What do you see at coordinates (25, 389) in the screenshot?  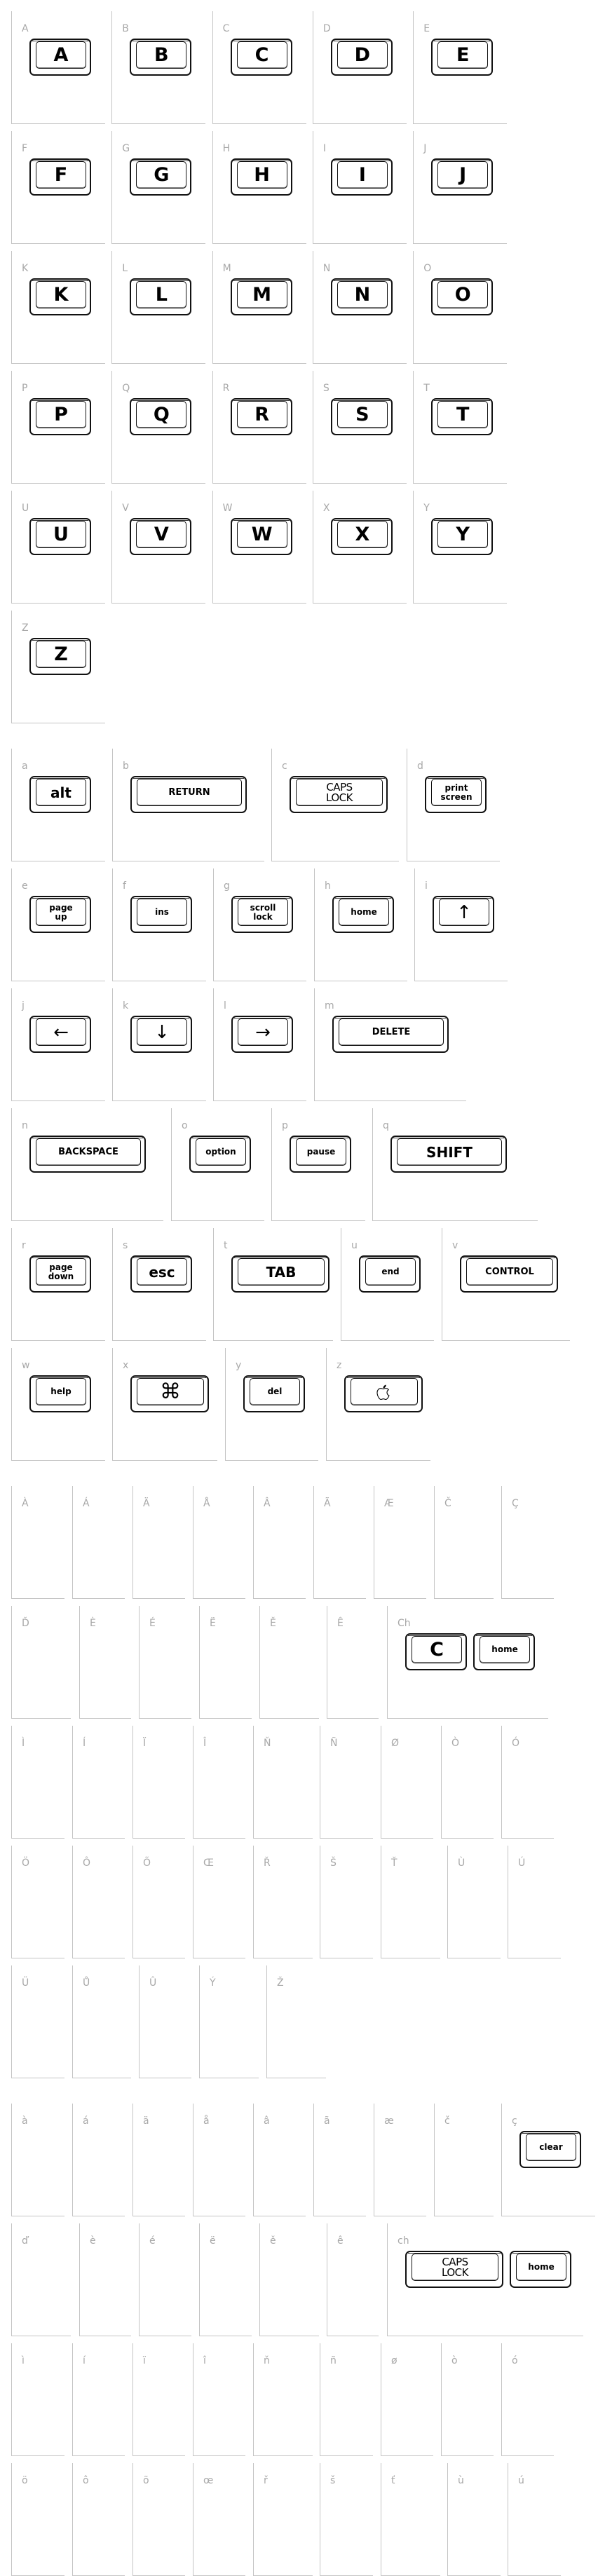 I see `glyph-label: P` at bounding box center [25, 389].